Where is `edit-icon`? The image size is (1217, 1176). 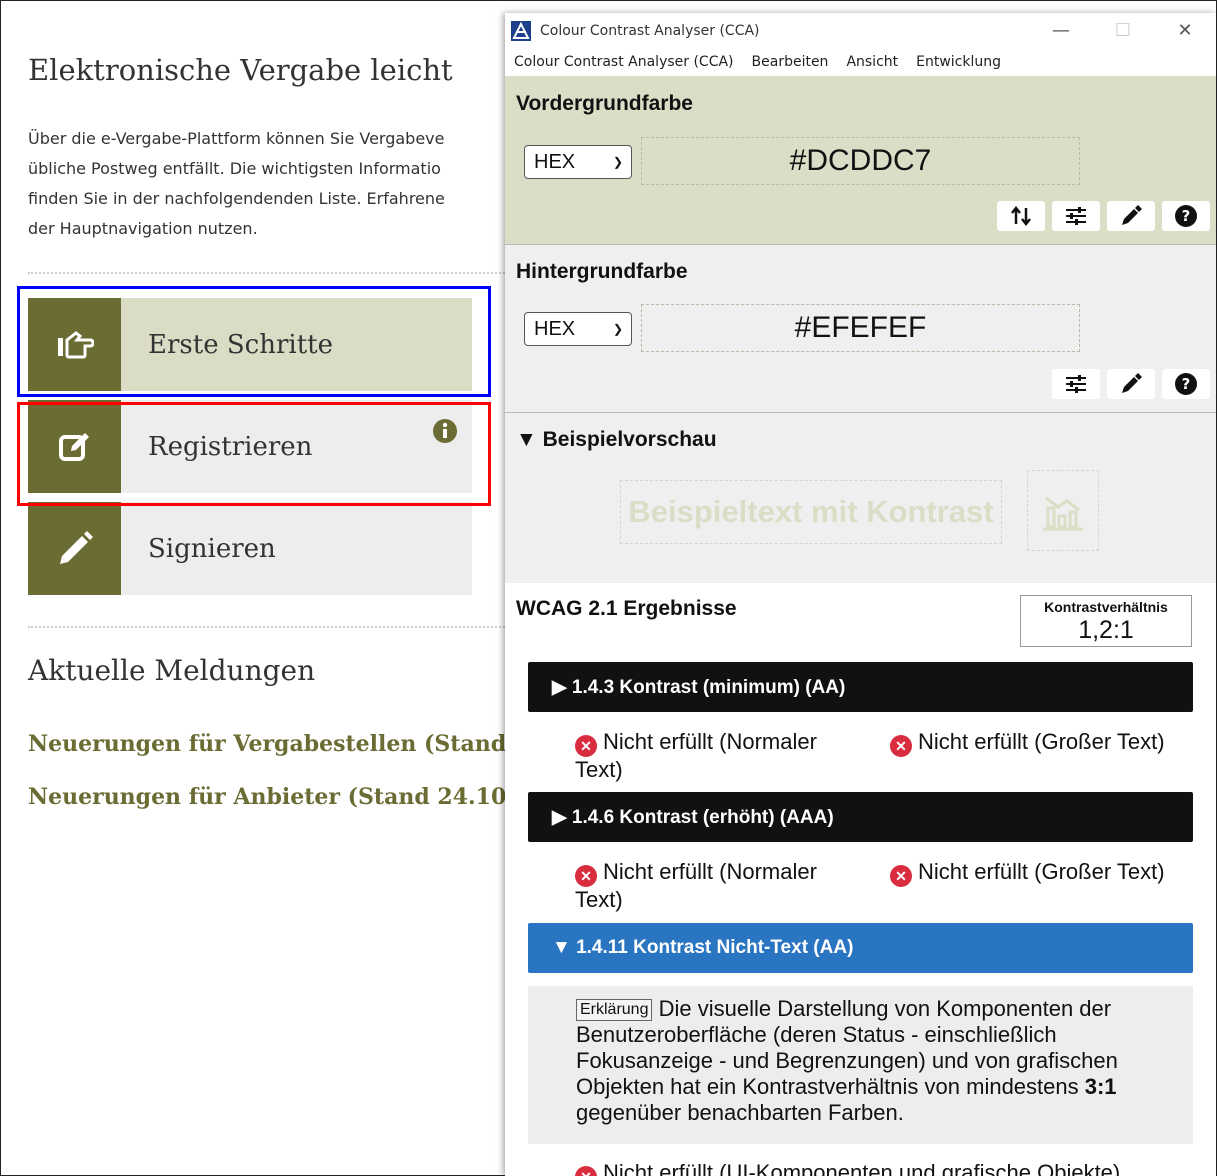
edit-icon is located at coordinates (74, 446).